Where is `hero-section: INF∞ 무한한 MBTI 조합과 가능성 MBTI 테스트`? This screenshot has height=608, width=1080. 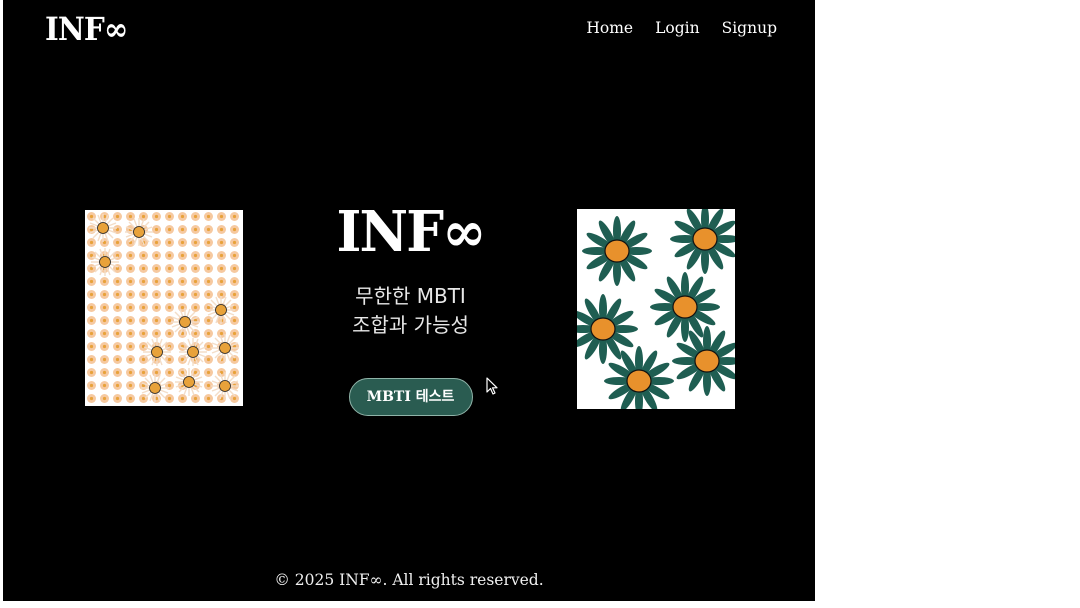
hero-section: INF∞ 무한한 MBTI 조합과 가능성 MBTI 테스트 is located at coordinates (410, 308).